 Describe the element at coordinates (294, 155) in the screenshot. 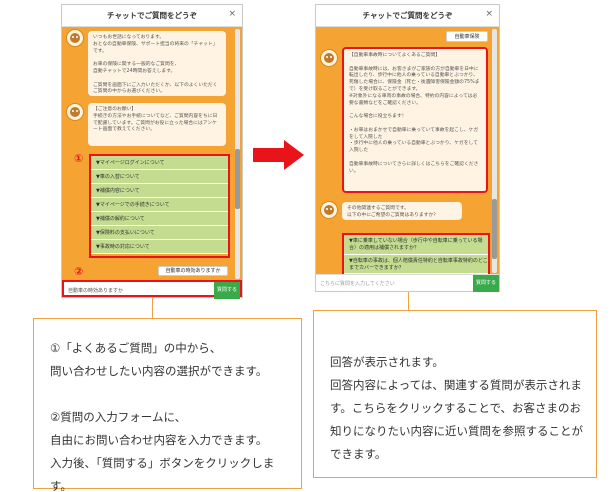

I see `arrow-head-icon` at that location.